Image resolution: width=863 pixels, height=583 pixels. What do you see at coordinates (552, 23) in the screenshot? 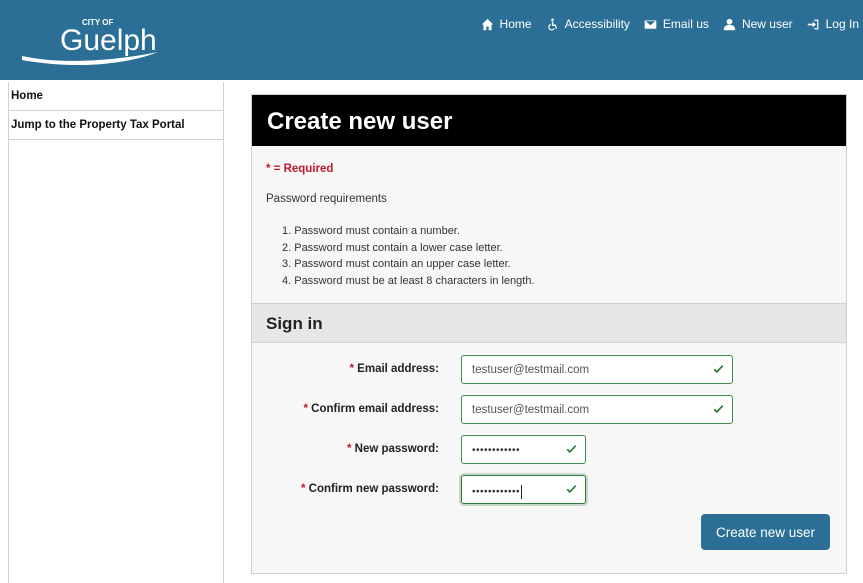
I see `accessibility-icon` at bounding box center [552, 23].